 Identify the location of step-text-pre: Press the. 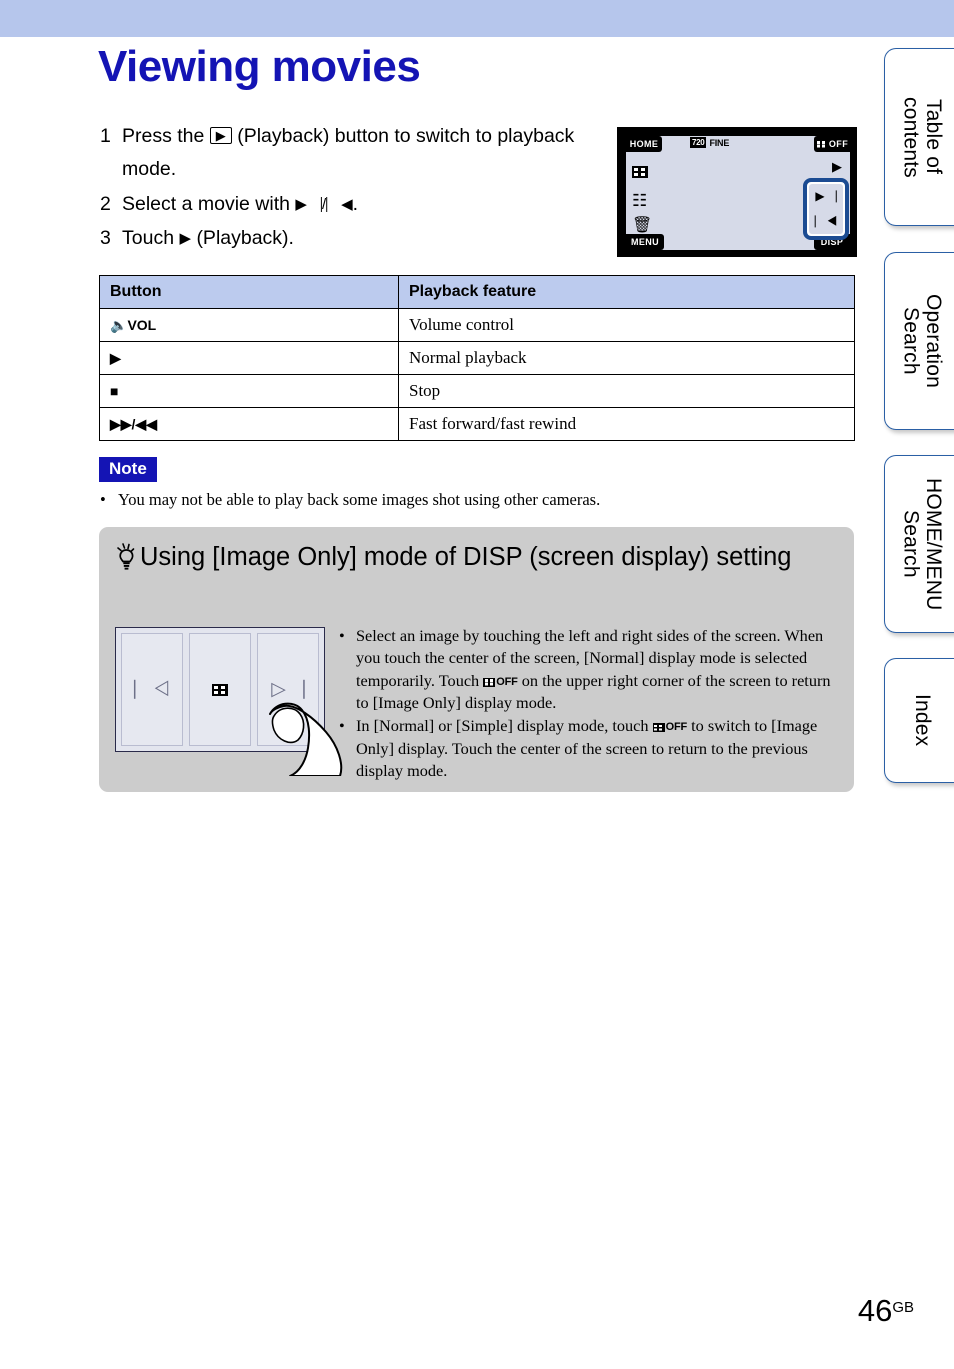
(163, 136).